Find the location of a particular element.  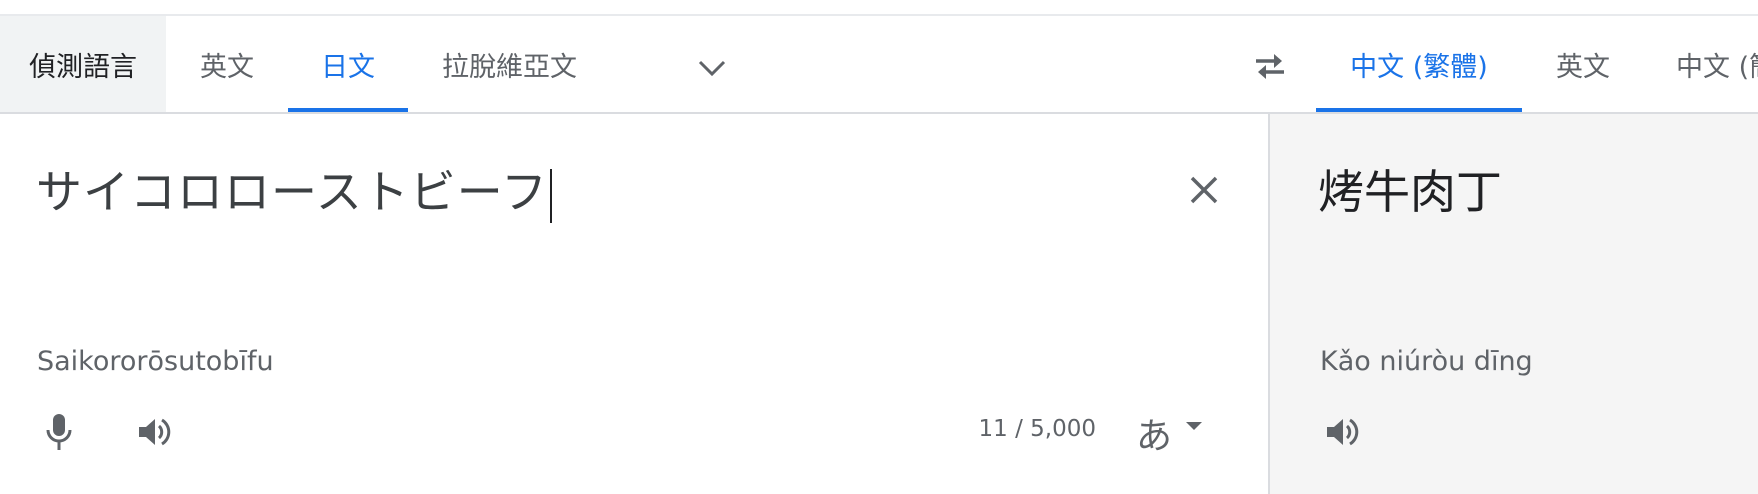

clear-source-button is located at coordinates (1204, 190).